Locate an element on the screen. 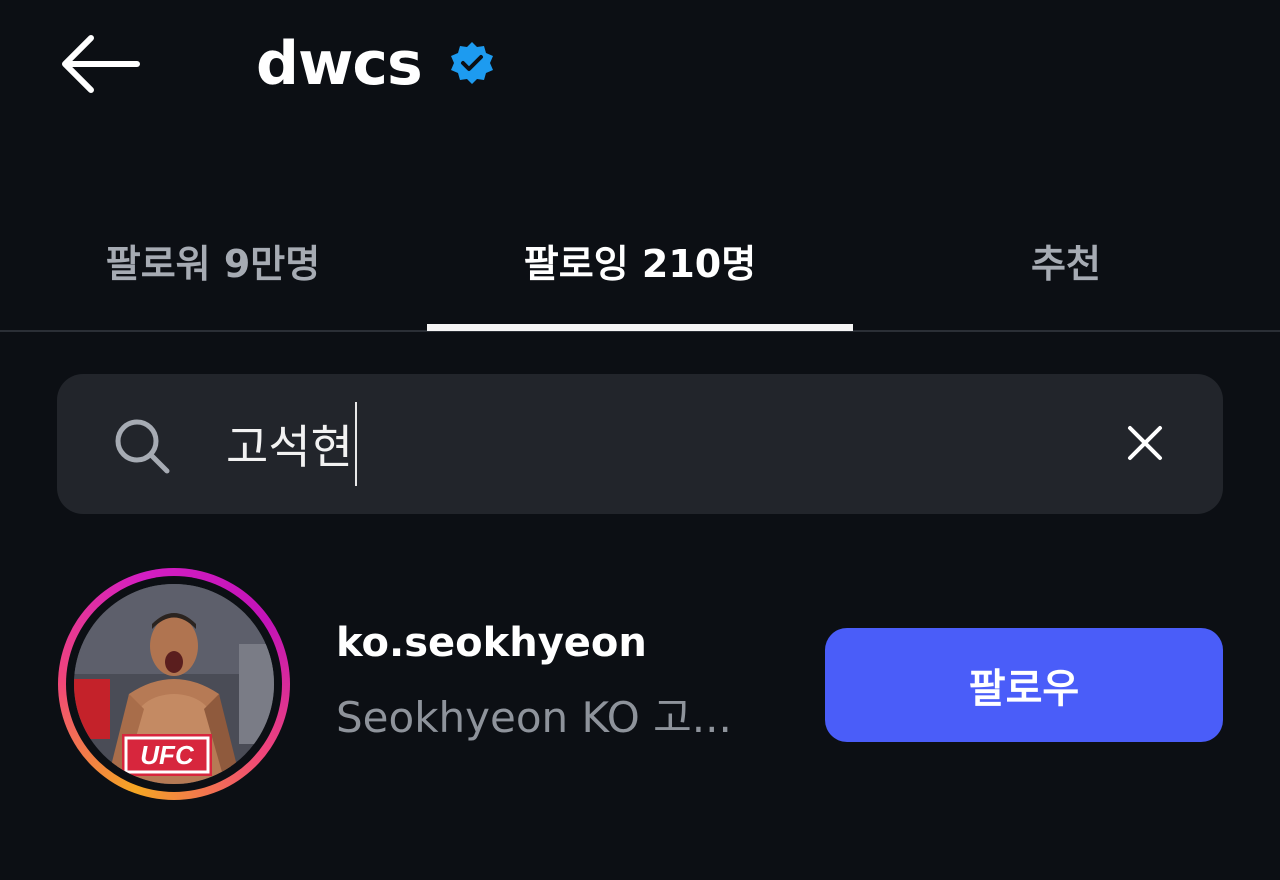  avatar-badge: UFC is located at coordinates (167, 755).